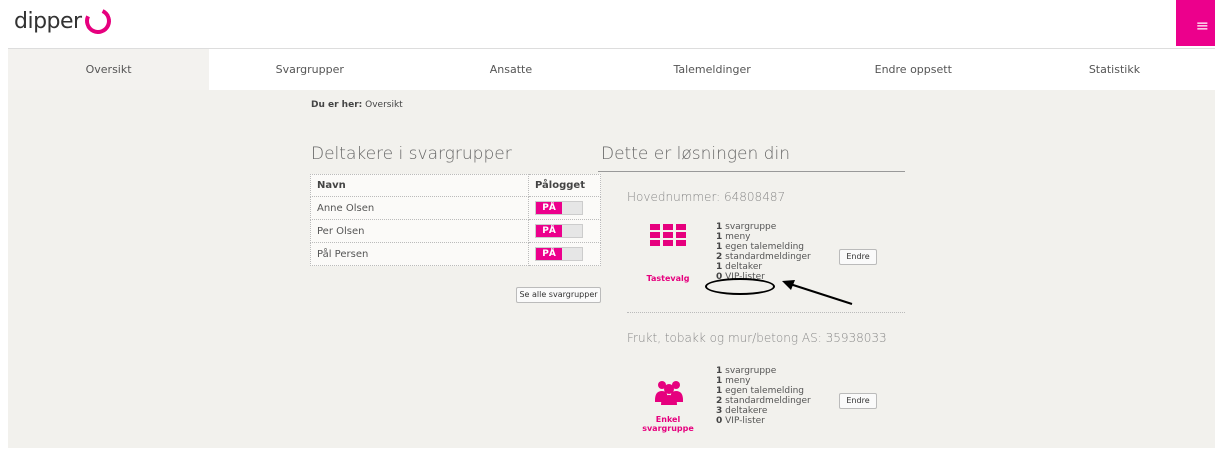 The height and width of the screenshot is (450, 1215). I want to click on see-all-groups-button: Se alle svargrupper, so click(558, 295).